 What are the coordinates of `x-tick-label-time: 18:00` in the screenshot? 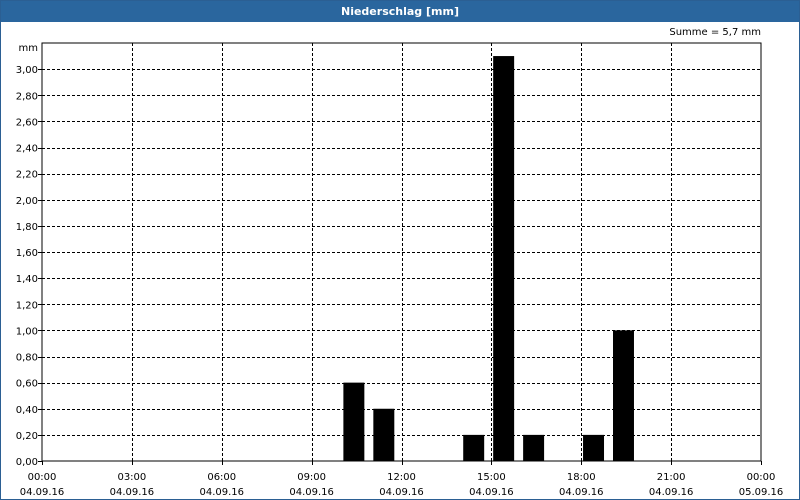 It's located at (581, 477).